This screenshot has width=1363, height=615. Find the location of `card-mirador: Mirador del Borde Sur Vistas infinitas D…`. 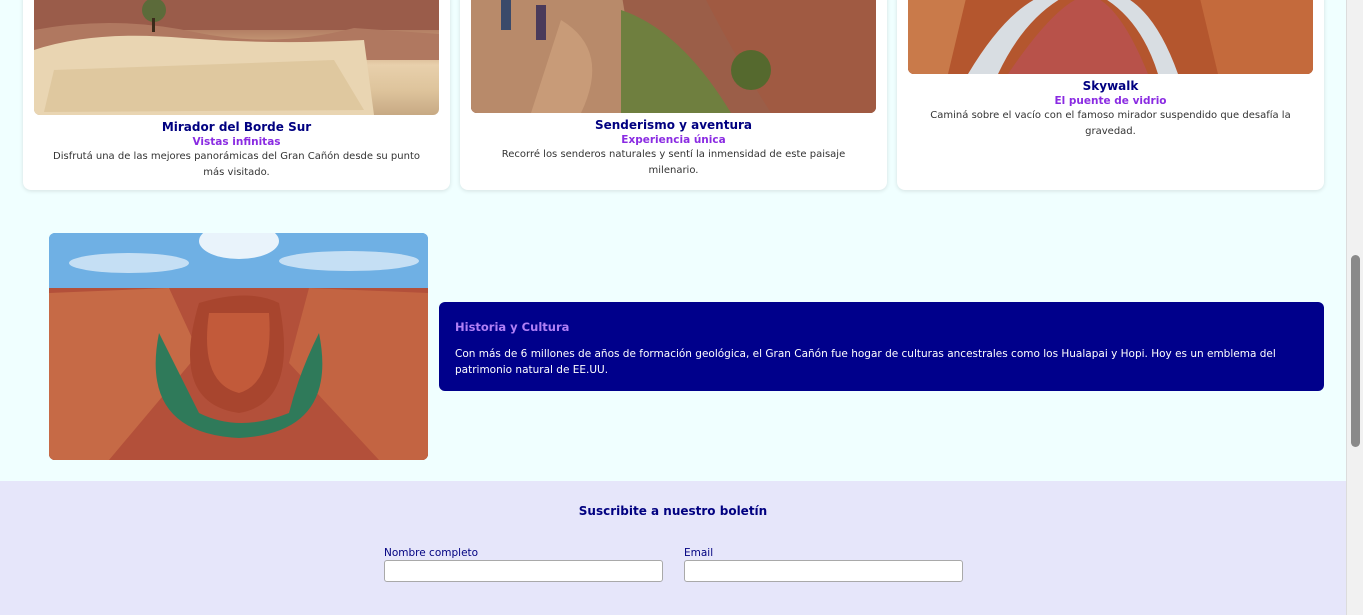

card-mirador: Mirador del Borde Sur Vistas infinitas D… is located at coordinates (236, 95).